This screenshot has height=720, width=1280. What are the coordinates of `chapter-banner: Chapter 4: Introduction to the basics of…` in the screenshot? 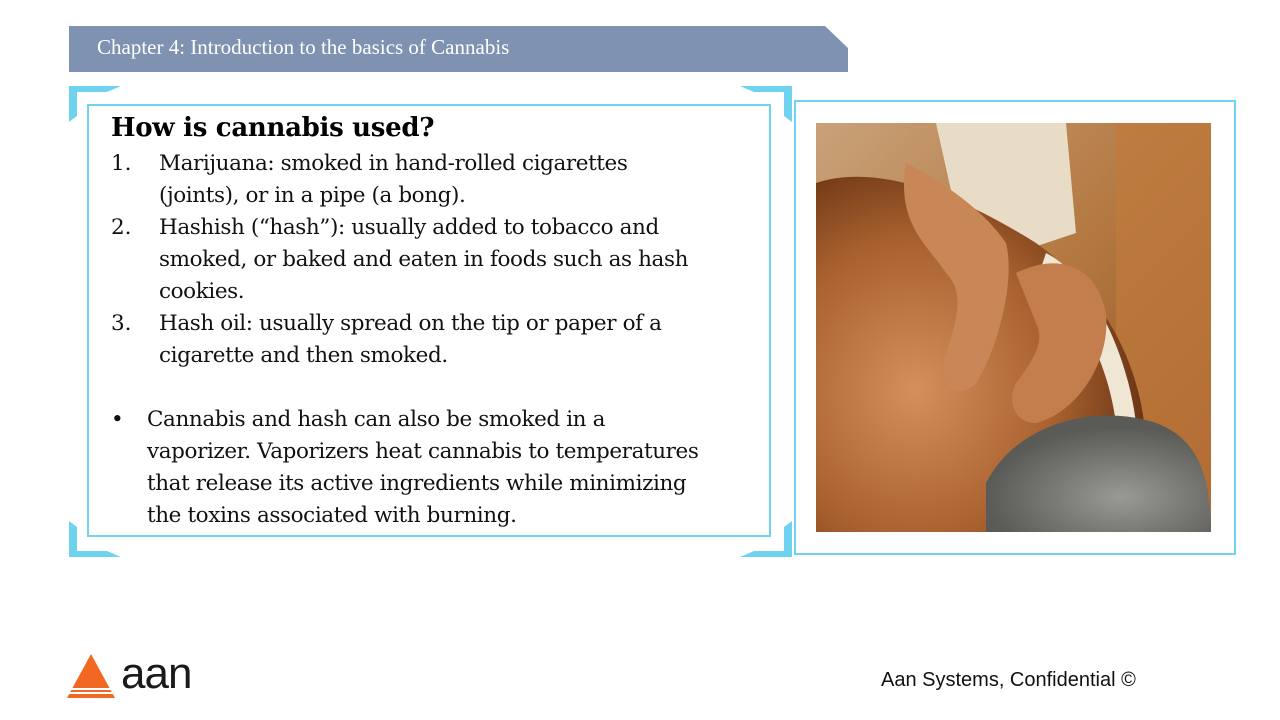 It's located at (458, 49).